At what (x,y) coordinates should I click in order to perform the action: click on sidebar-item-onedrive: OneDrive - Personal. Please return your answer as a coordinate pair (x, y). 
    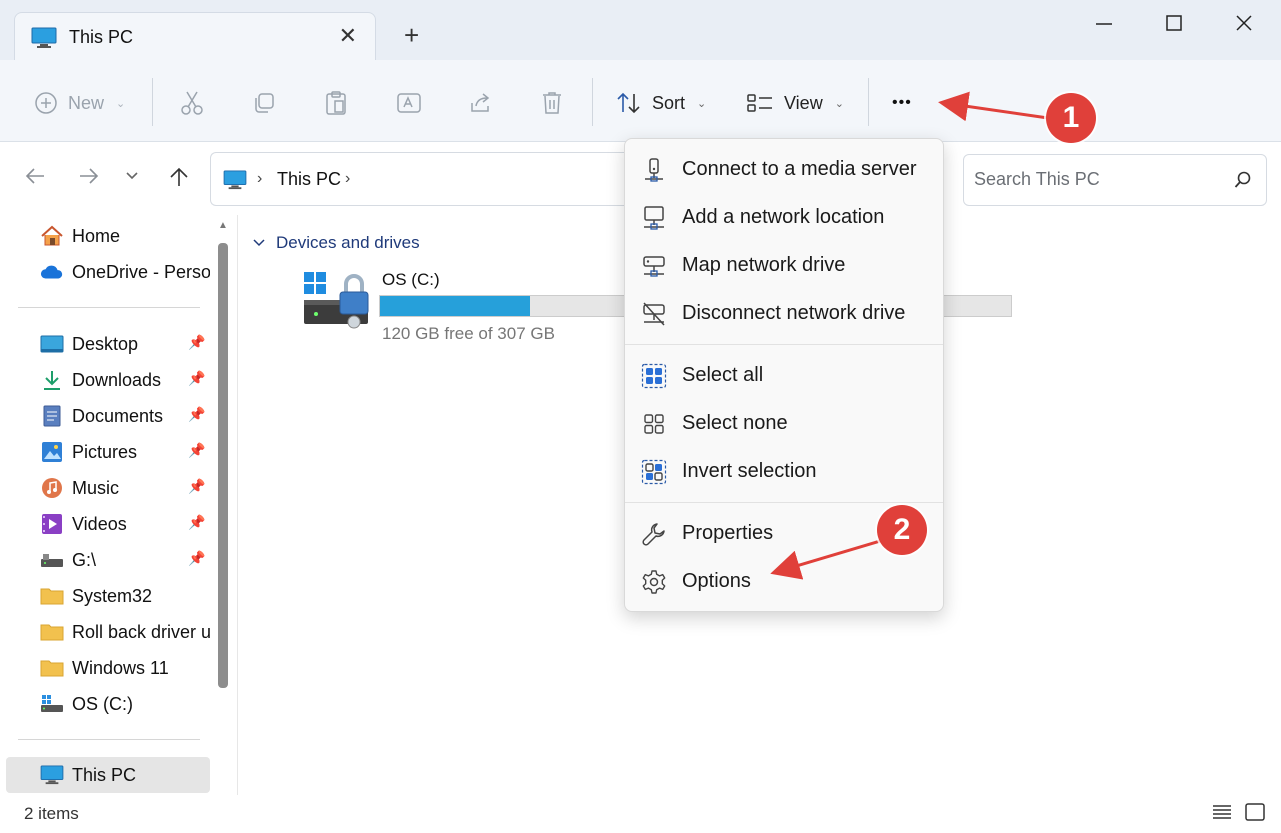
    Looking at the image, I should click on (125, 272).